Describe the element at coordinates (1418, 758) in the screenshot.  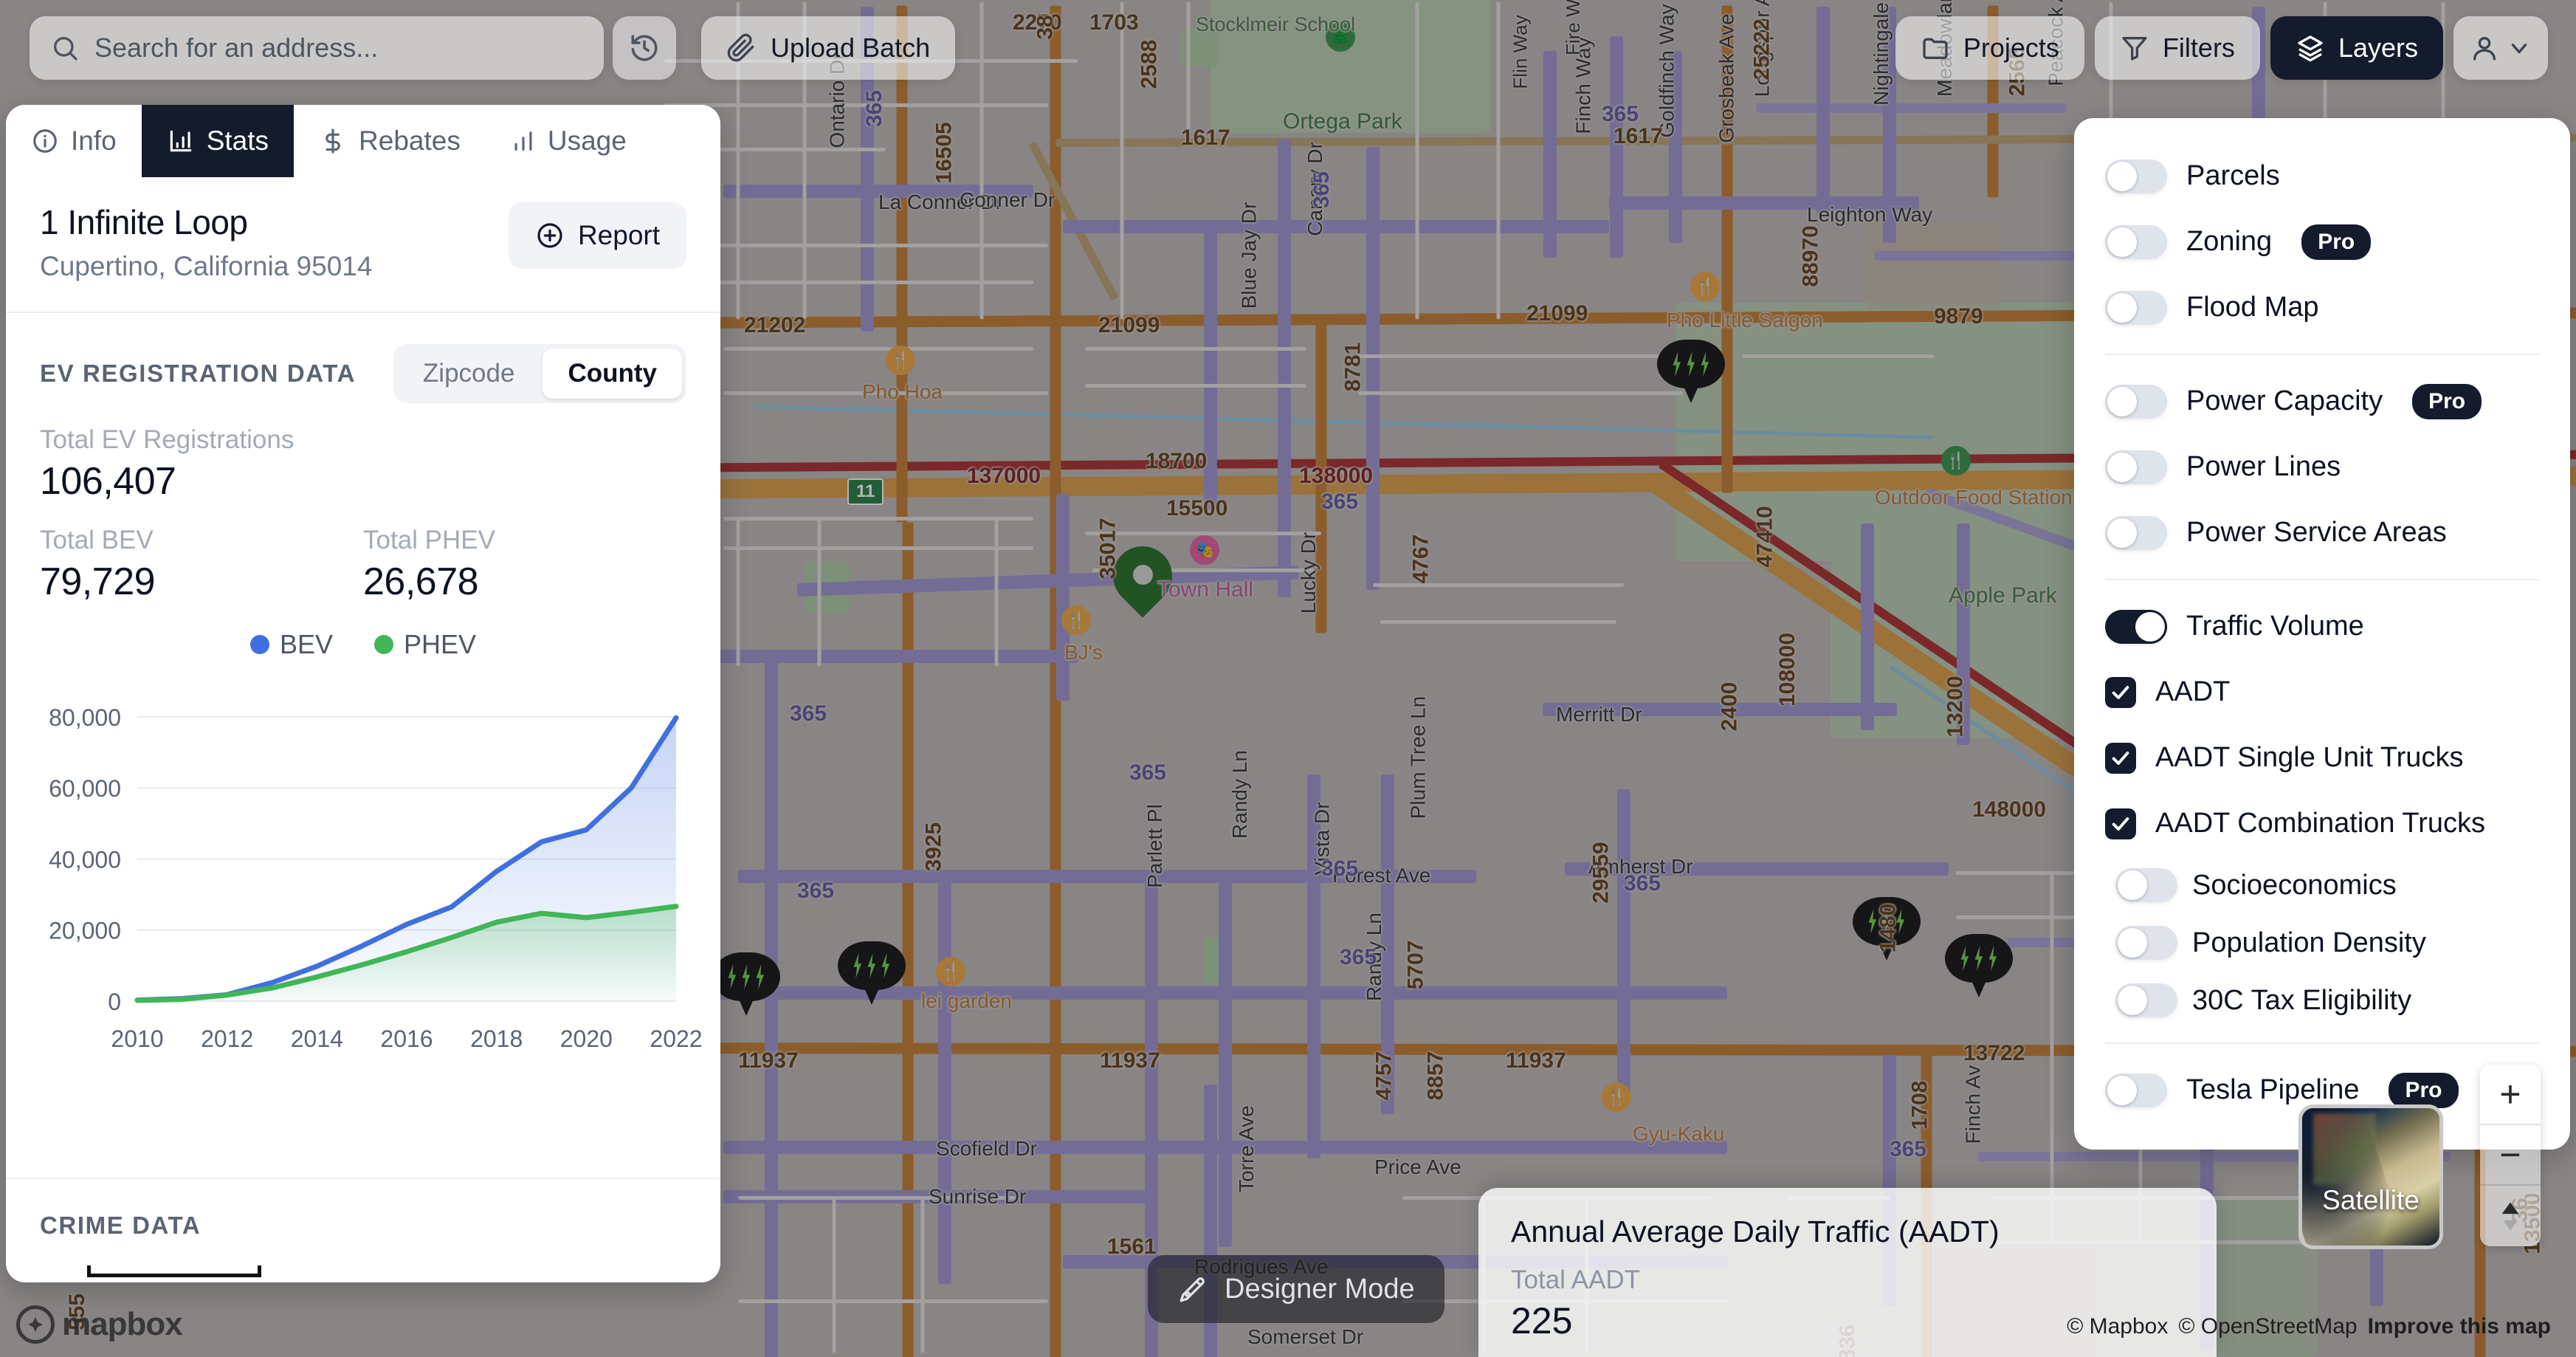
I see `map-label: Plum Tree Ln` at that location.